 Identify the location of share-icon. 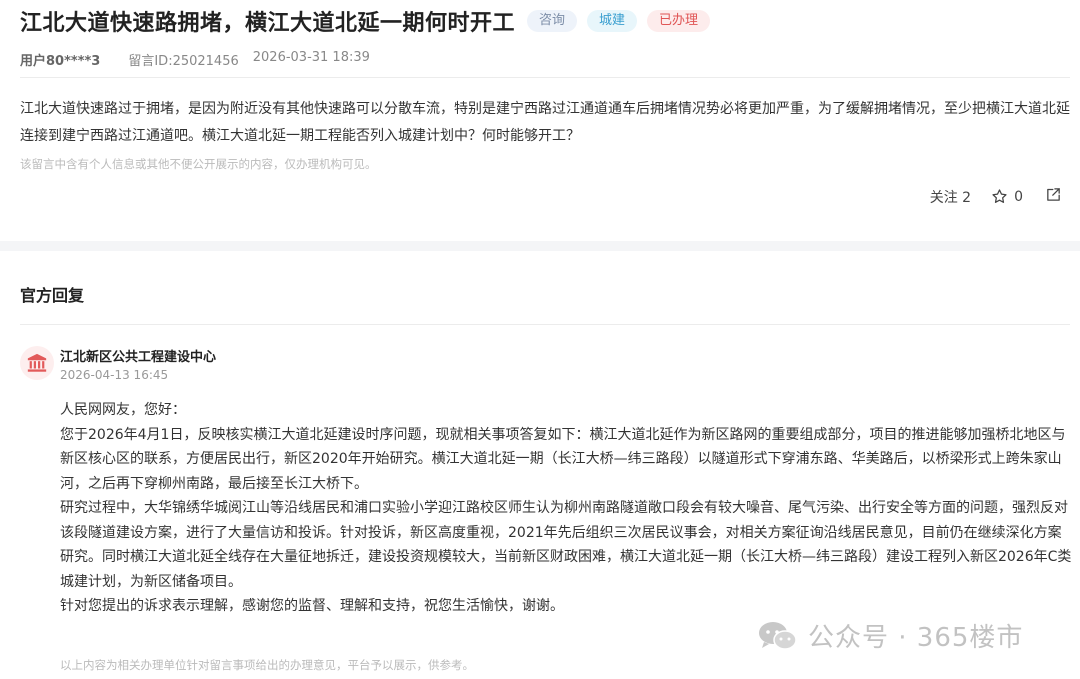
(1053, 194).